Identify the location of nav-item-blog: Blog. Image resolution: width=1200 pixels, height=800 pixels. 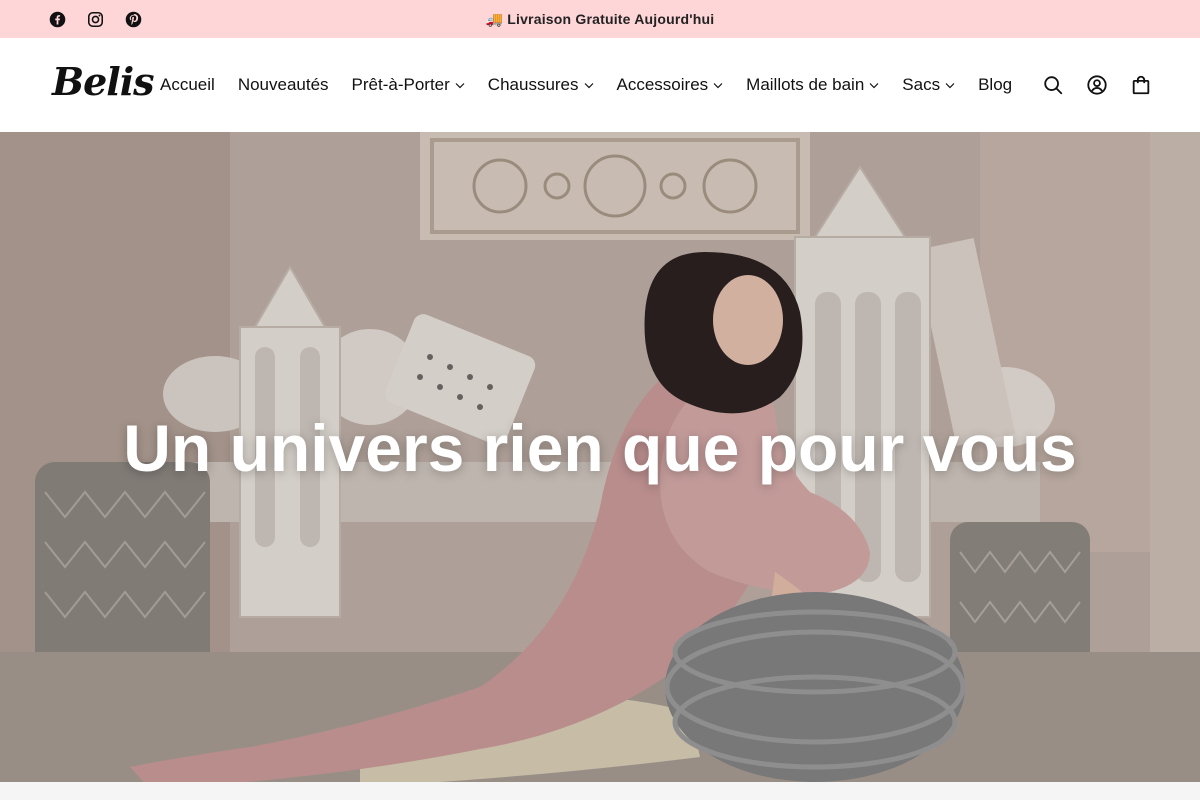
(995, 85).